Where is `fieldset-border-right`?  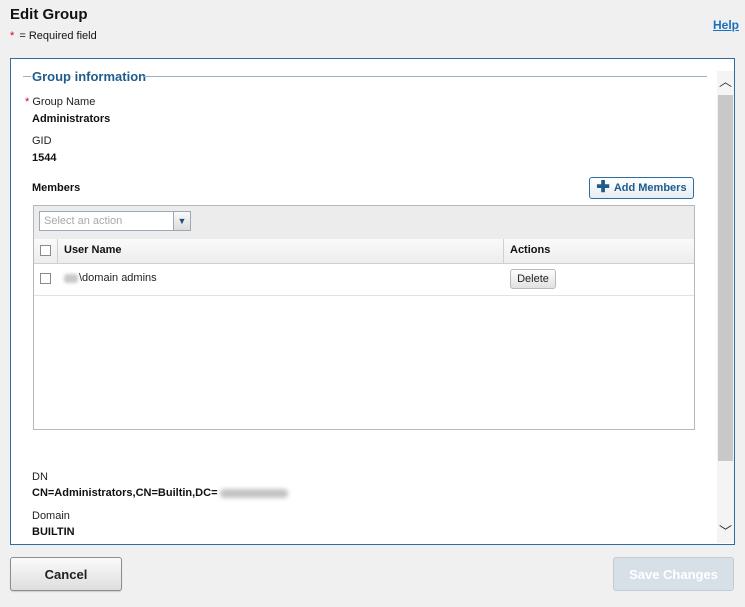 fieldset-border-right is located at coordinates (425, 76).